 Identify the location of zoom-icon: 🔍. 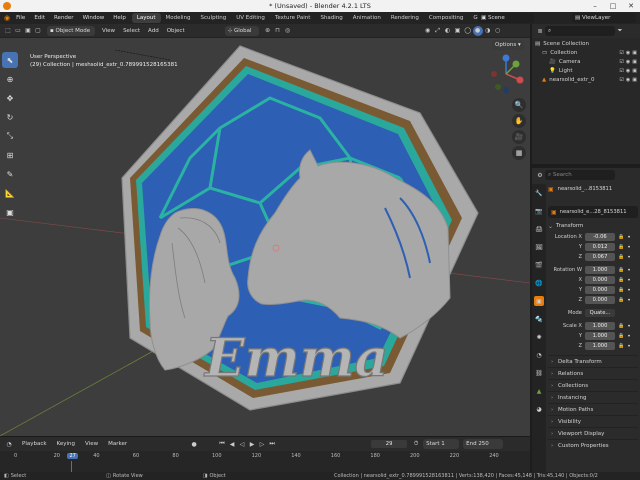
(519, 105).